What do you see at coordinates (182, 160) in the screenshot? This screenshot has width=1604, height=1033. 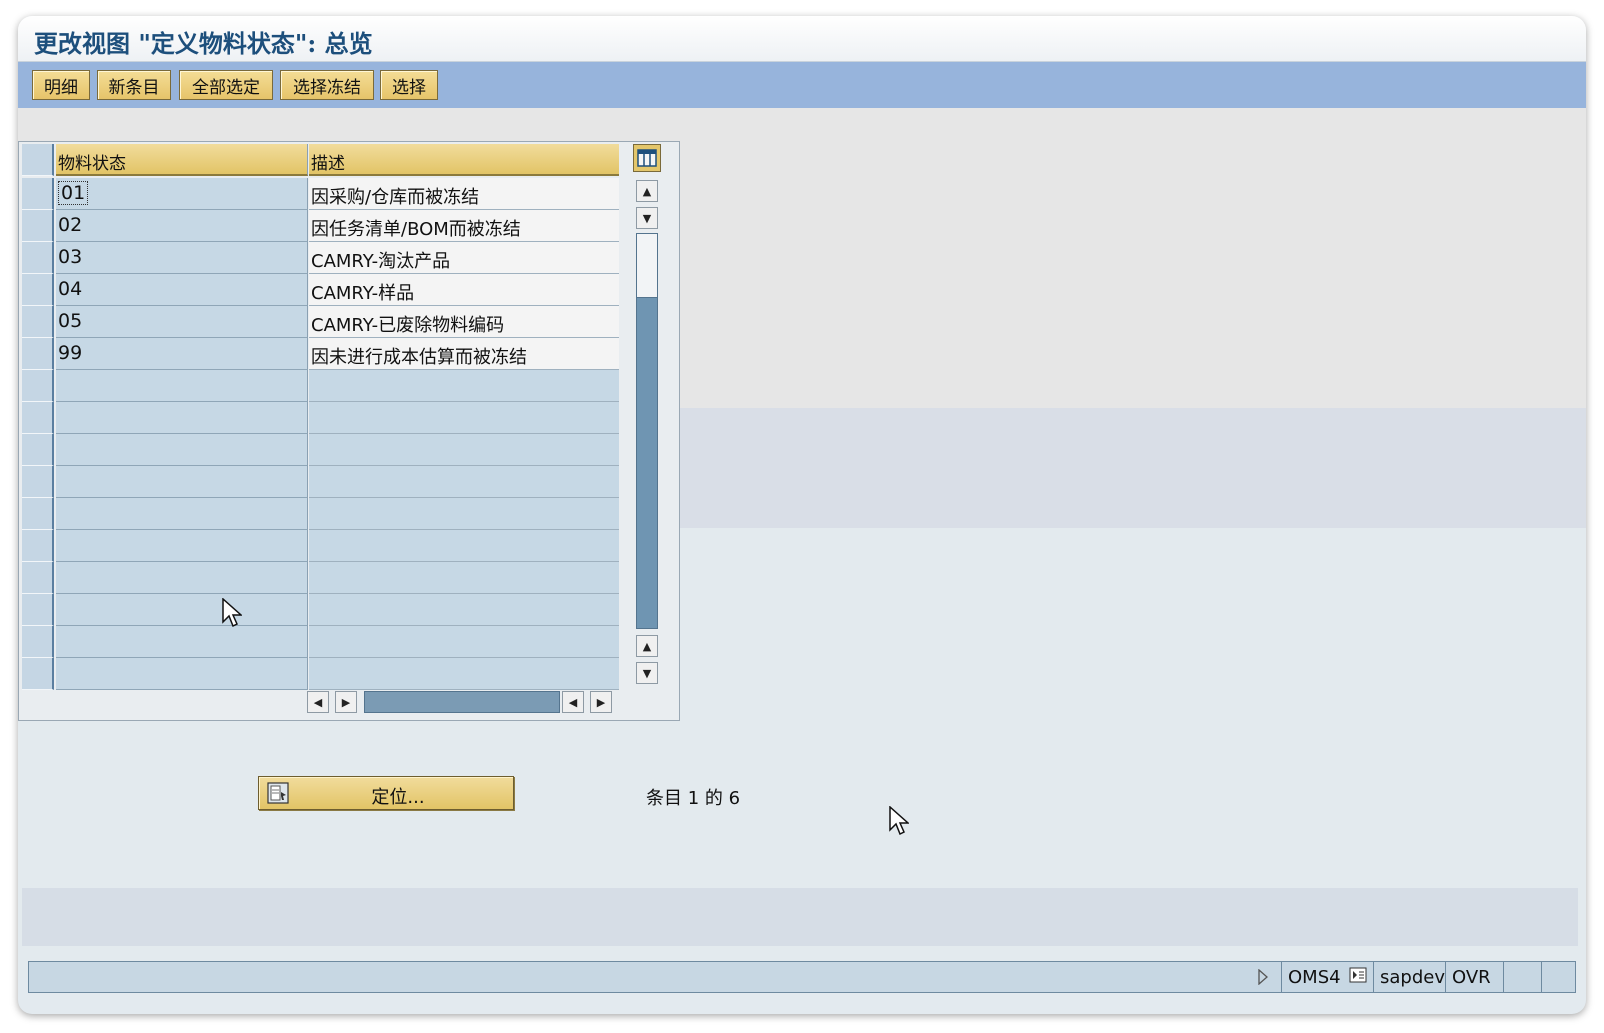 I see `column-header-material-status: 物料状态` at bounding box center [182, 160].